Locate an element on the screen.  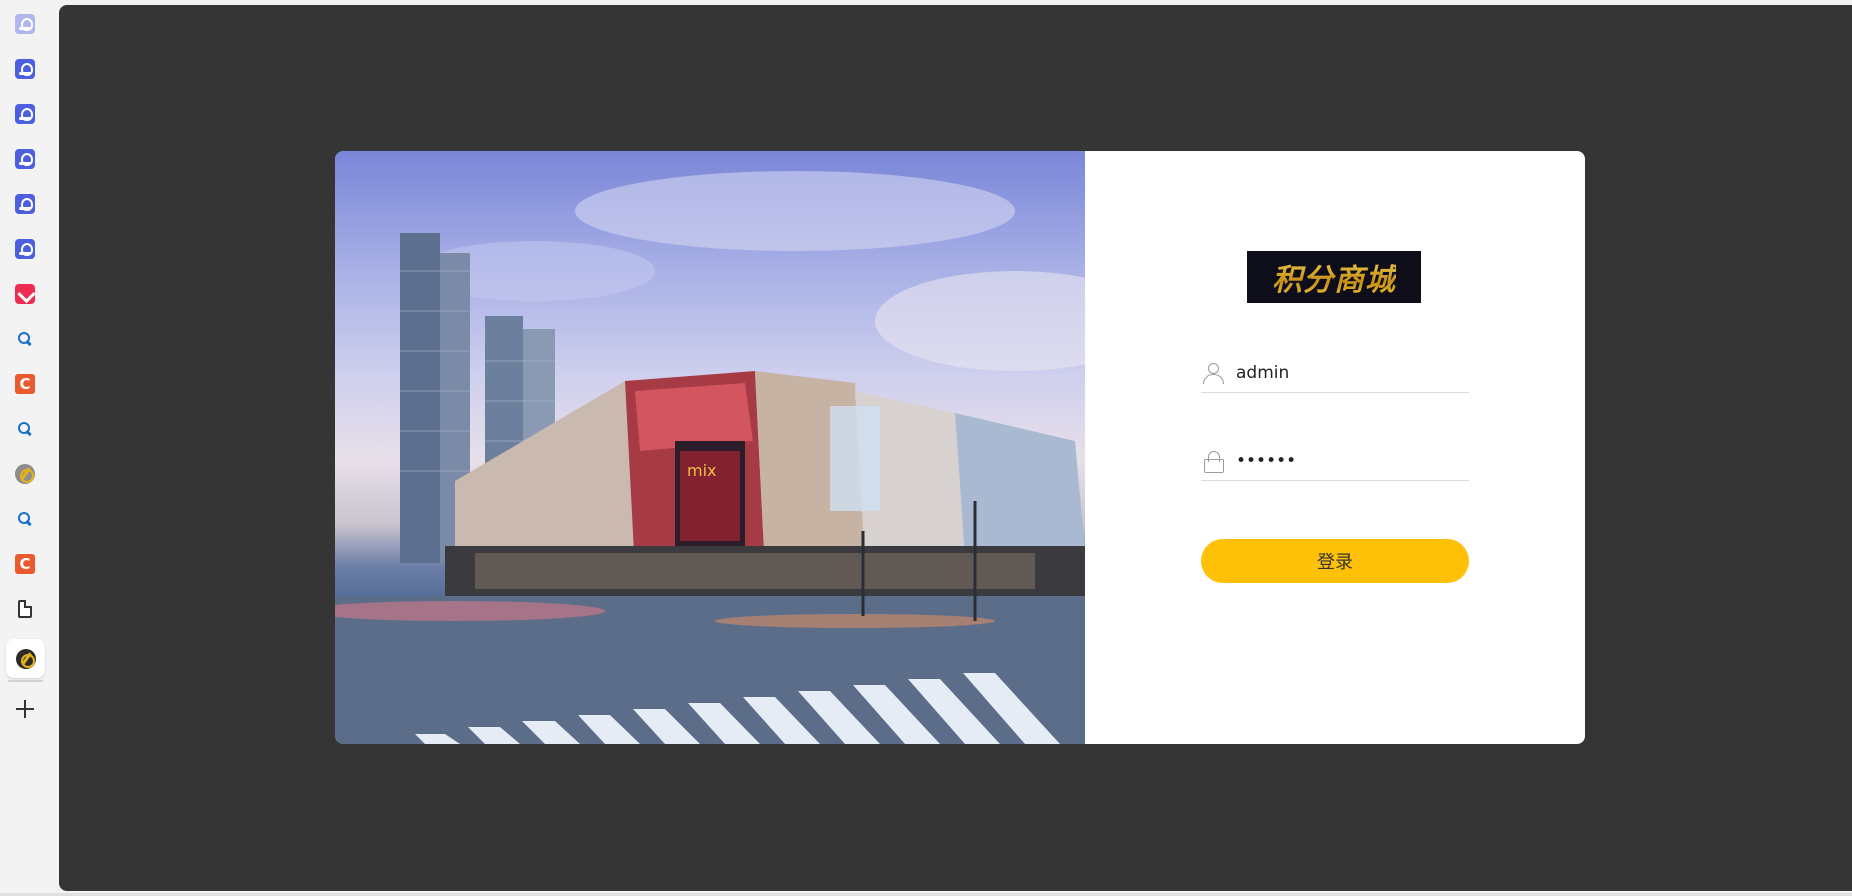
site-logo: 积分商城 is located at coordinates (1334, 277).